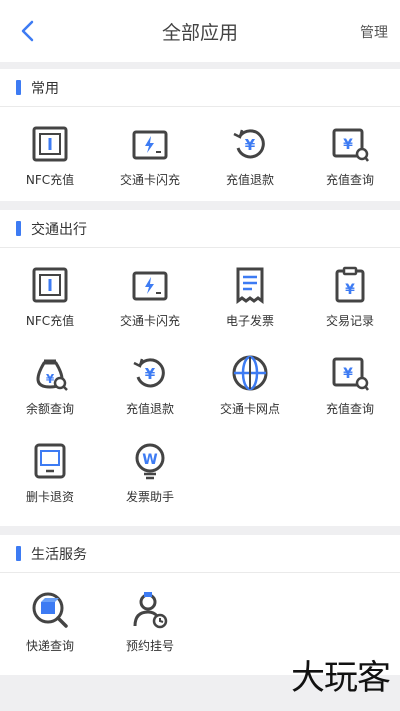  I want to click on app-tile: 快递查询, so click(50, 623).